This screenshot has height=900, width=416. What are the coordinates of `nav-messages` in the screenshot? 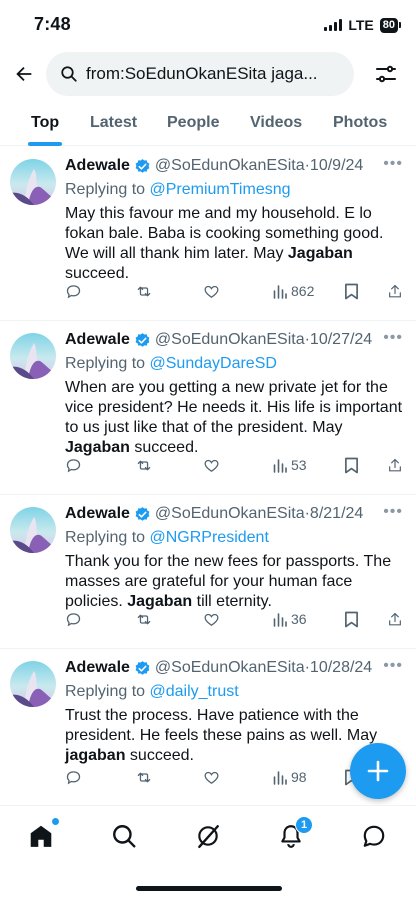 It's located at (374, 836).